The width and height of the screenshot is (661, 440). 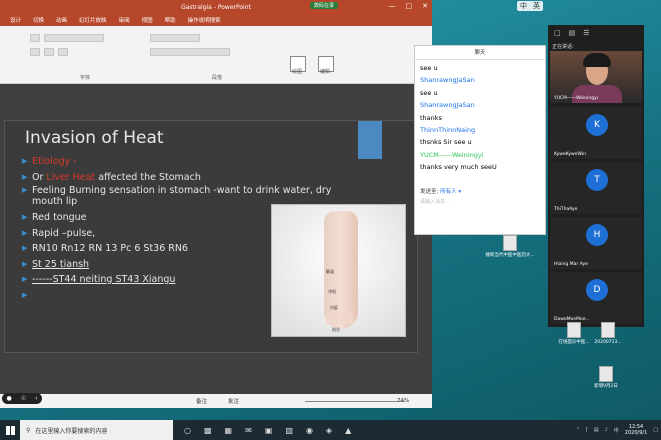 What do you see at coordinates (348, 430) in the screenshot?
I see `meeting-icon: ▲` at bounding box center [348, 430].